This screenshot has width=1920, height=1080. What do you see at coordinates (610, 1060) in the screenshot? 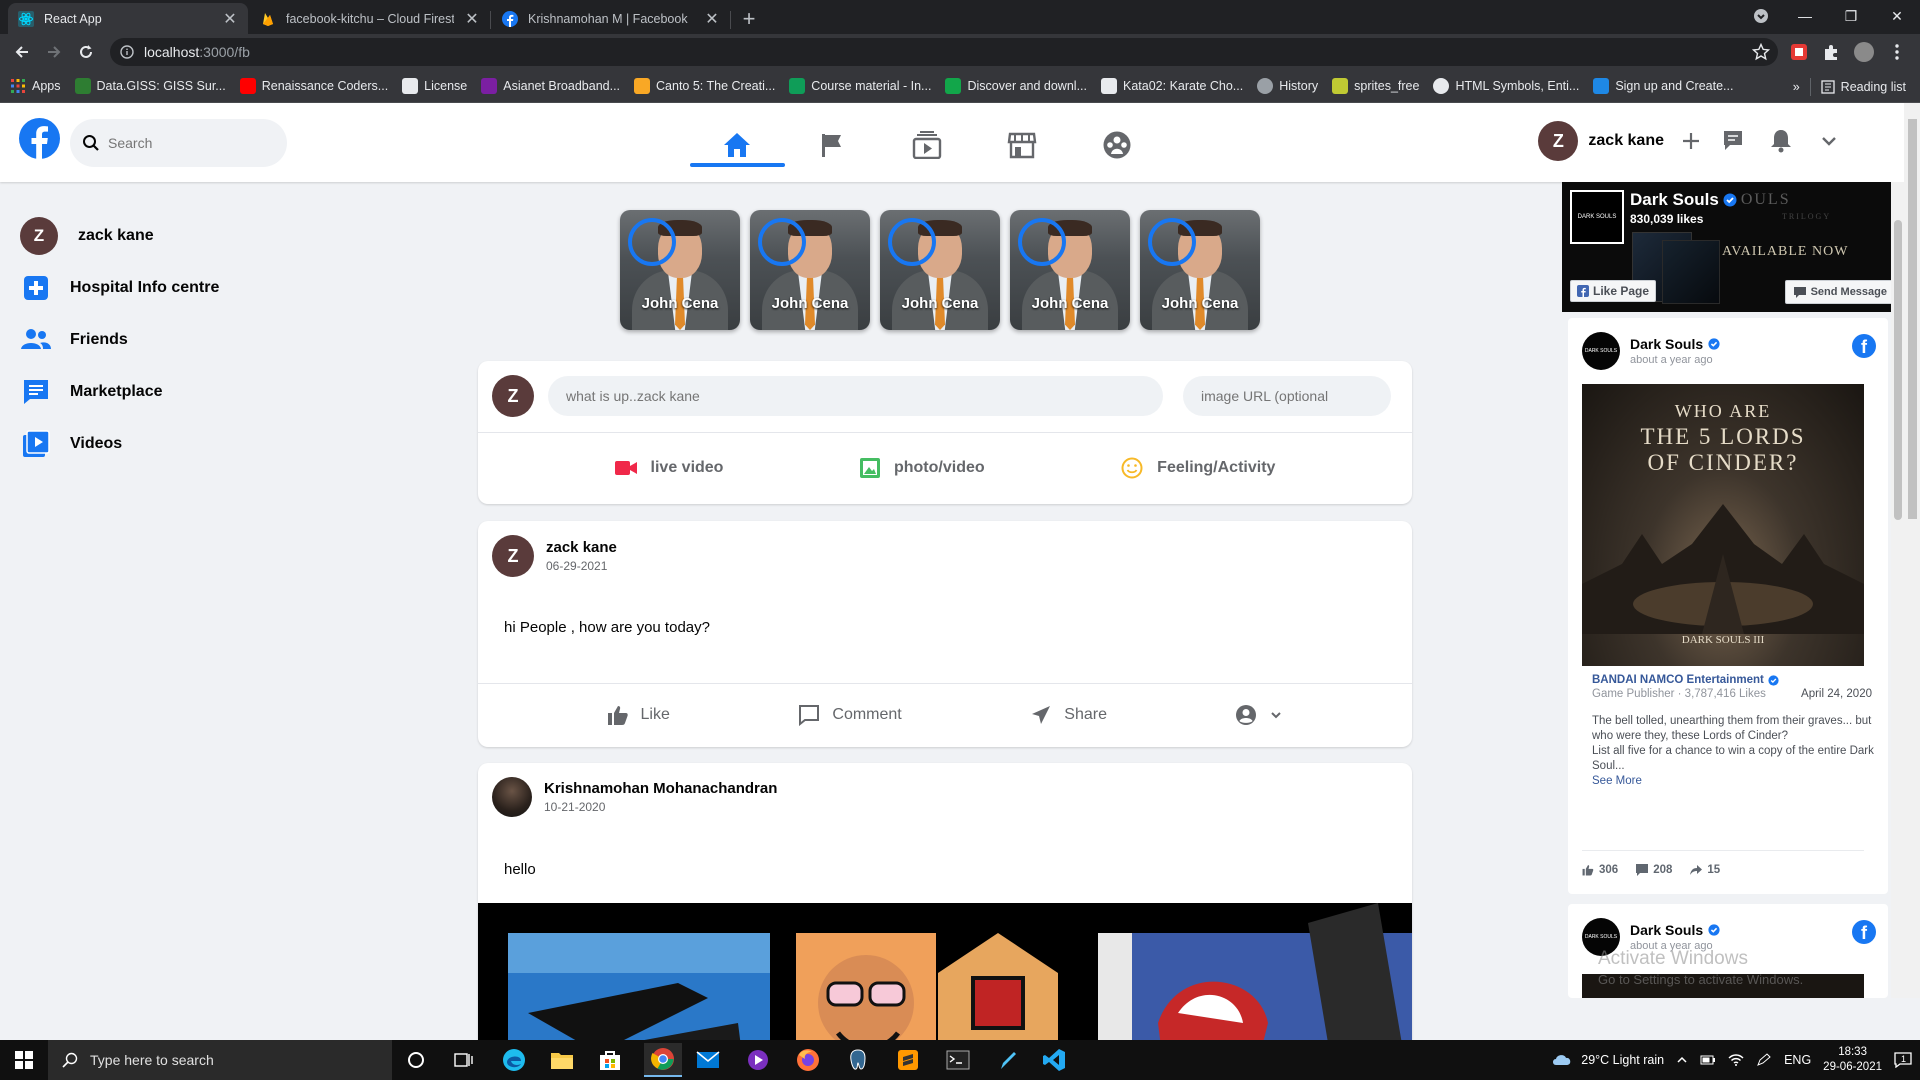
I see `store-icon` at bounding box center [610, 1060].